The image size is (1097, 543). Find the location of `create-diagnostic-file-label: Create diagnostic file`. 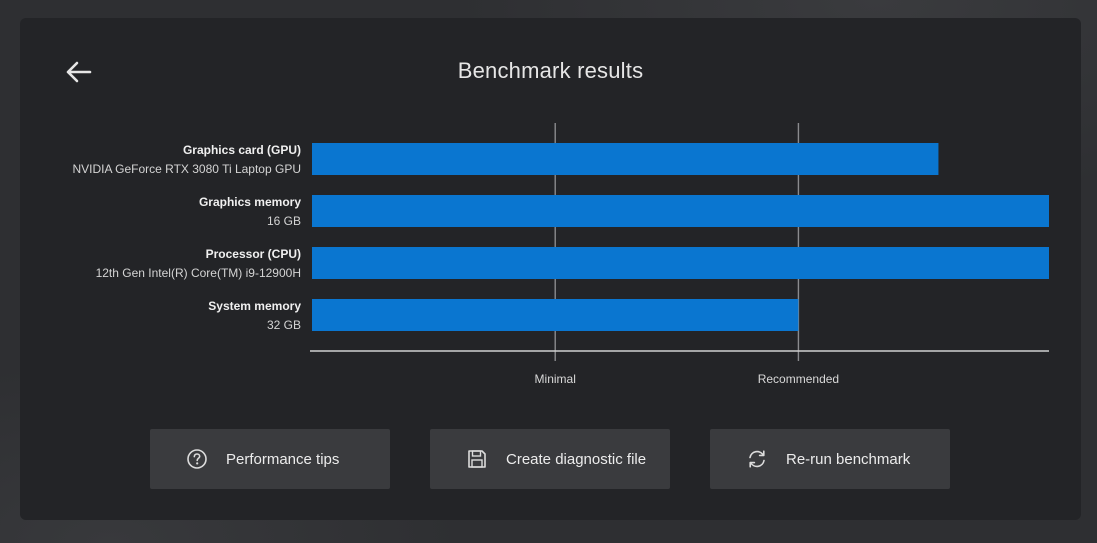

create-diagnostic-file-label: Create diagnostic file is located at coordinates (576, 459).